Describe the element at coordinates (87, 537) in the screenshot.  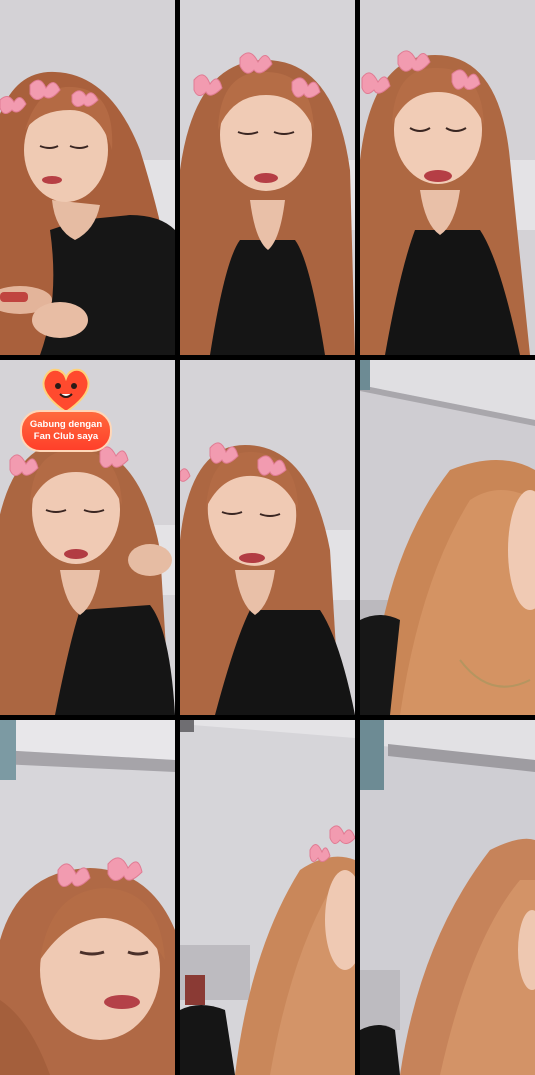
I see `video-tile-4: Gabung dengan Fan Club saya` at that location.